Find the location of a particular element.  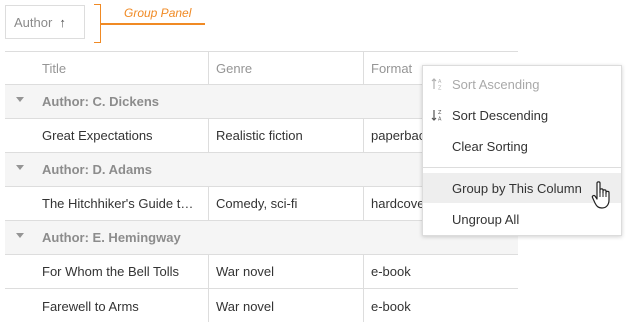

cell-title: Farewell to Arms is located at coordinates (90, 306).